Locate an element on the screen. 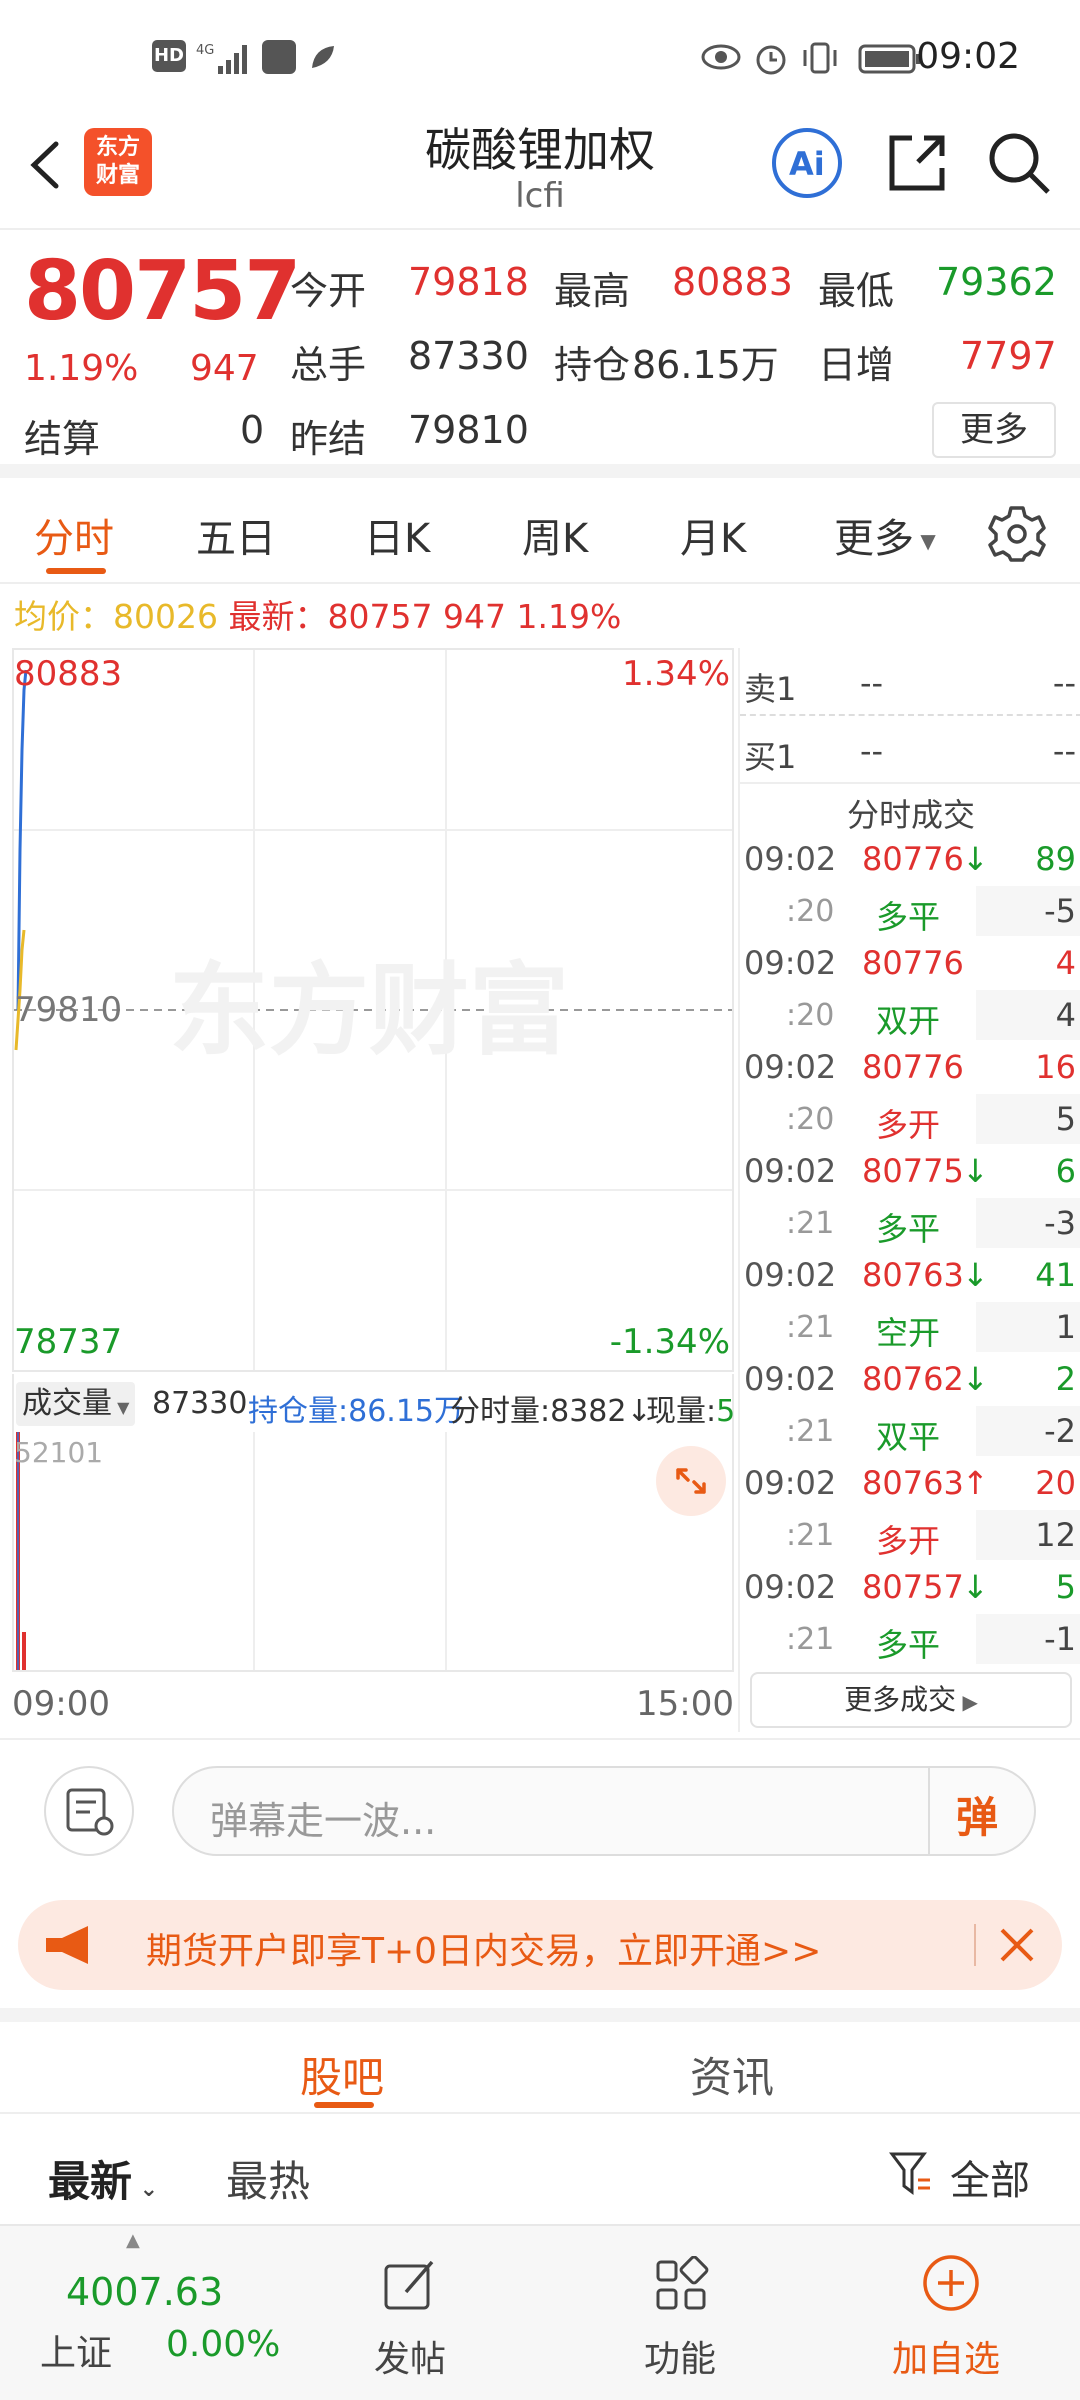  ai-button: Ai is located at coordinates (807, 163).